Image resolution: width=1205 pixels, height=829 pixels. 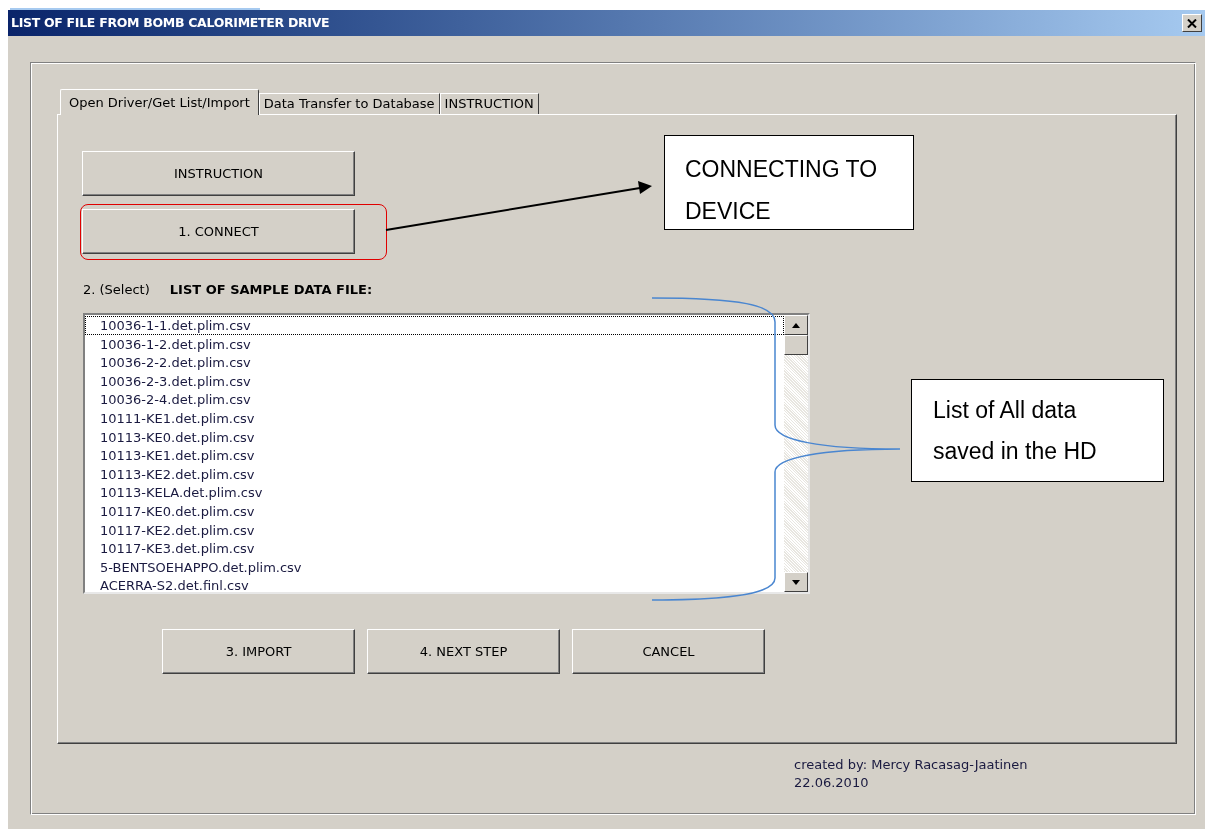 What do you see at coordinates (434, 437) in the screenshot?
I see `list-item: 10113-KE0.det.plim.csv` at bounding box center [434, 437].